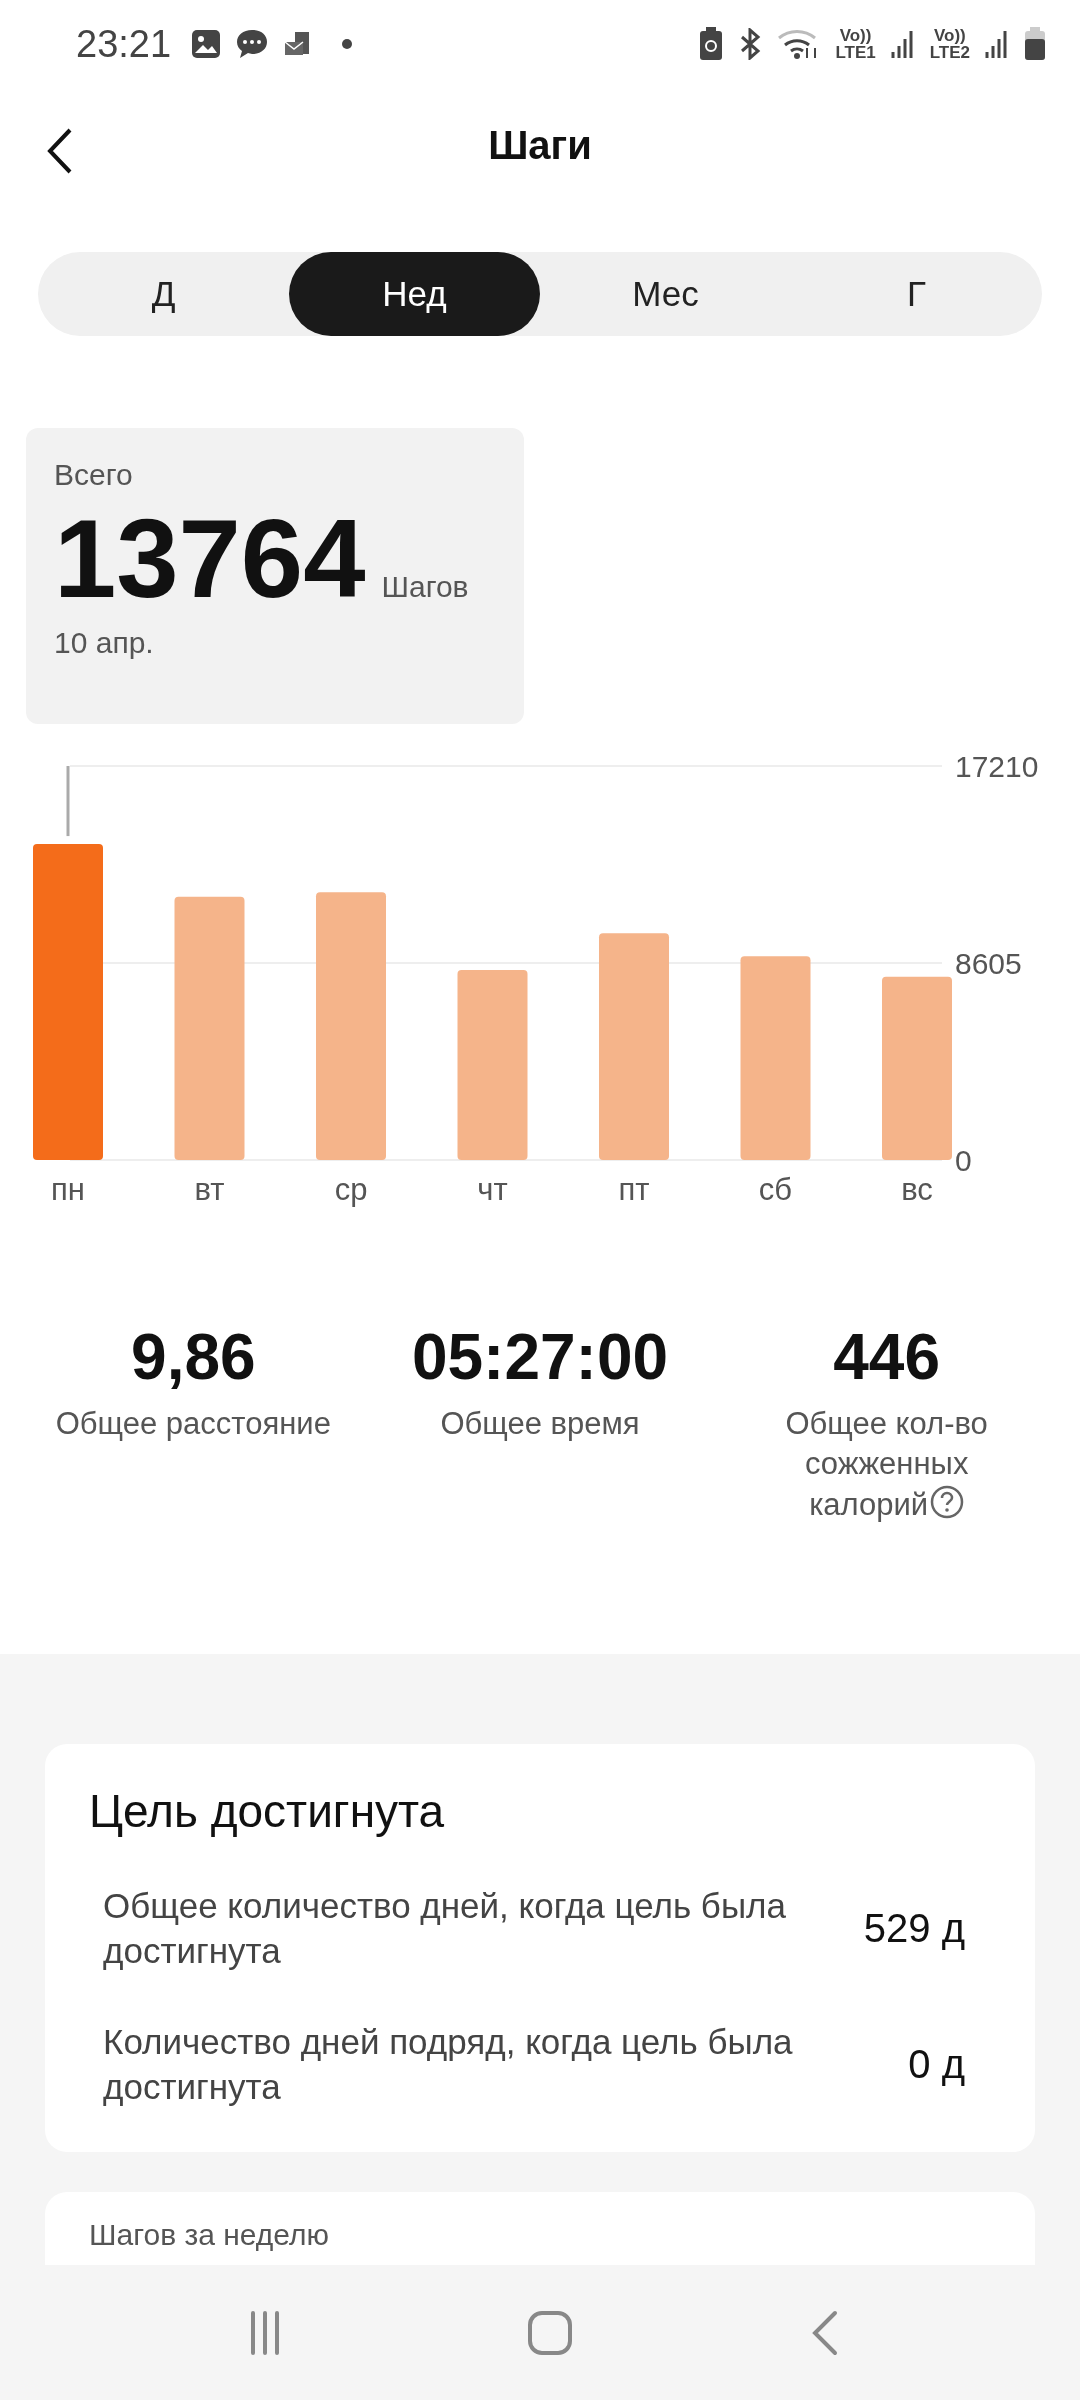 This screenshot has width=1080, height=2400. What do you see at coordinates (193, 1424) in the screenshot?
I see `stat-label: Общее расстояние` at bounding box center [193, 1424].